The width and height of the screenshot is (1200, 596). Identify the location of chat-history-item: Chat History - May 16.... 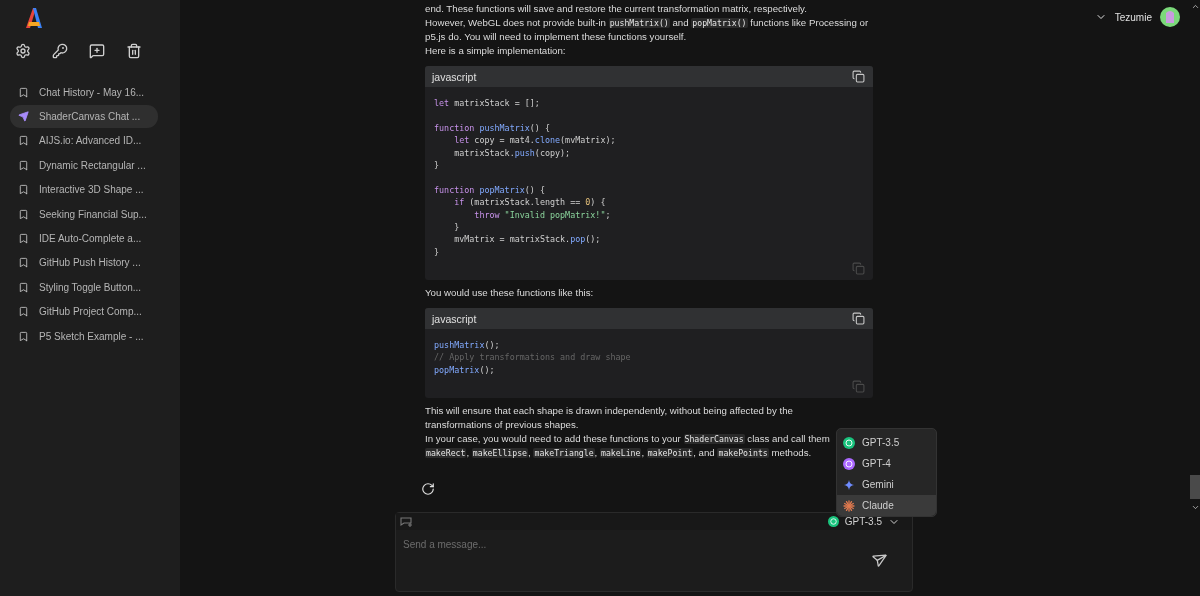
(84, 92).